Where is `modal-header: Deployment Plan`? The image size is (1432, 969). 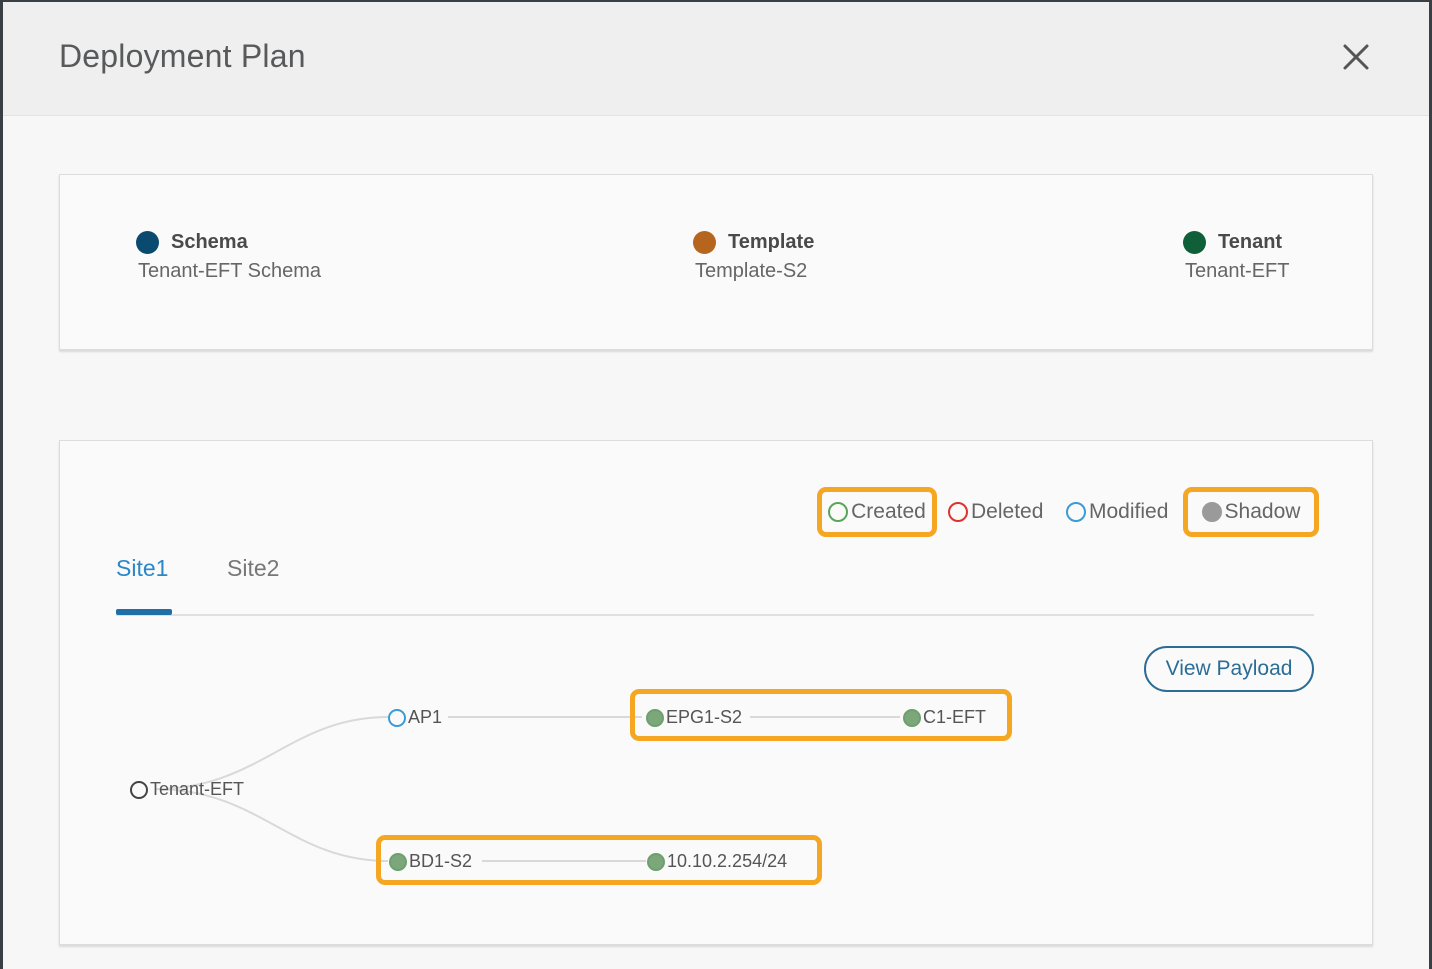 modal-header: Deployment Plan is located at coordinates (716, 59).